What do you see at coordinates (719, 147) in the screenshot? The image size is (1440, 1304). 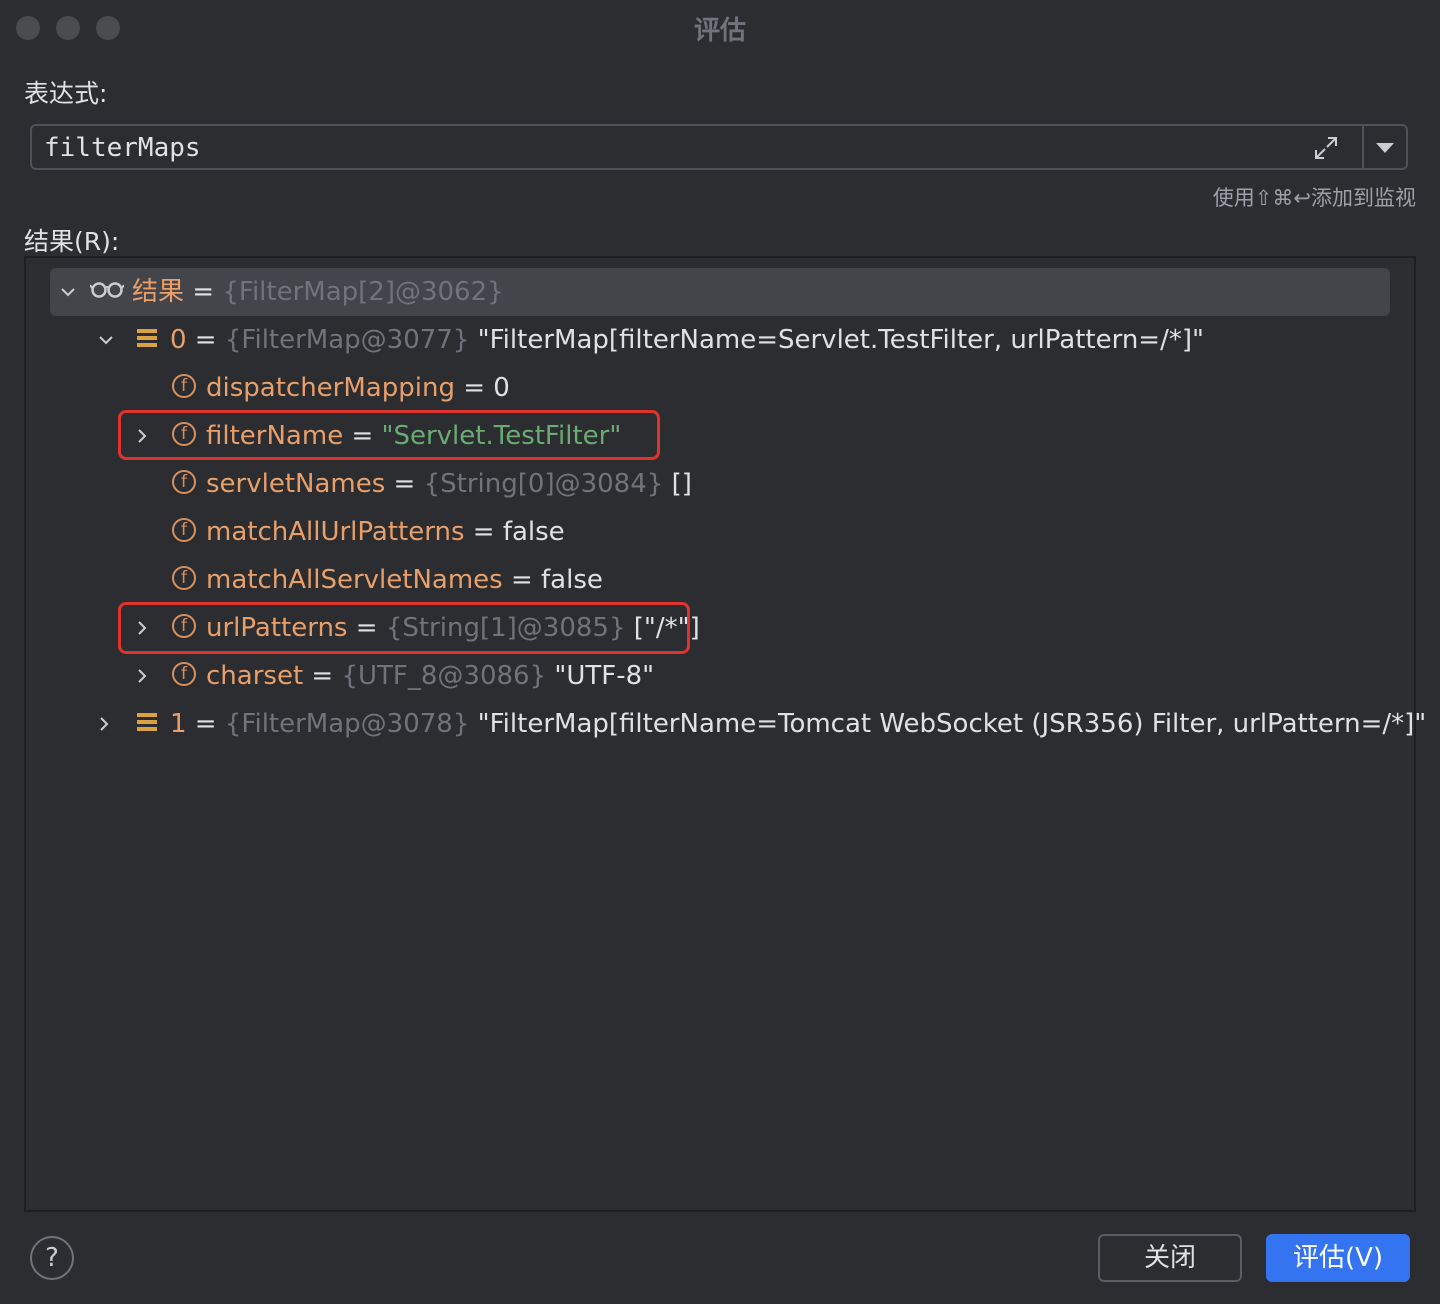 I see `expression-input: filterMaps` at bounding box center [719, 147].